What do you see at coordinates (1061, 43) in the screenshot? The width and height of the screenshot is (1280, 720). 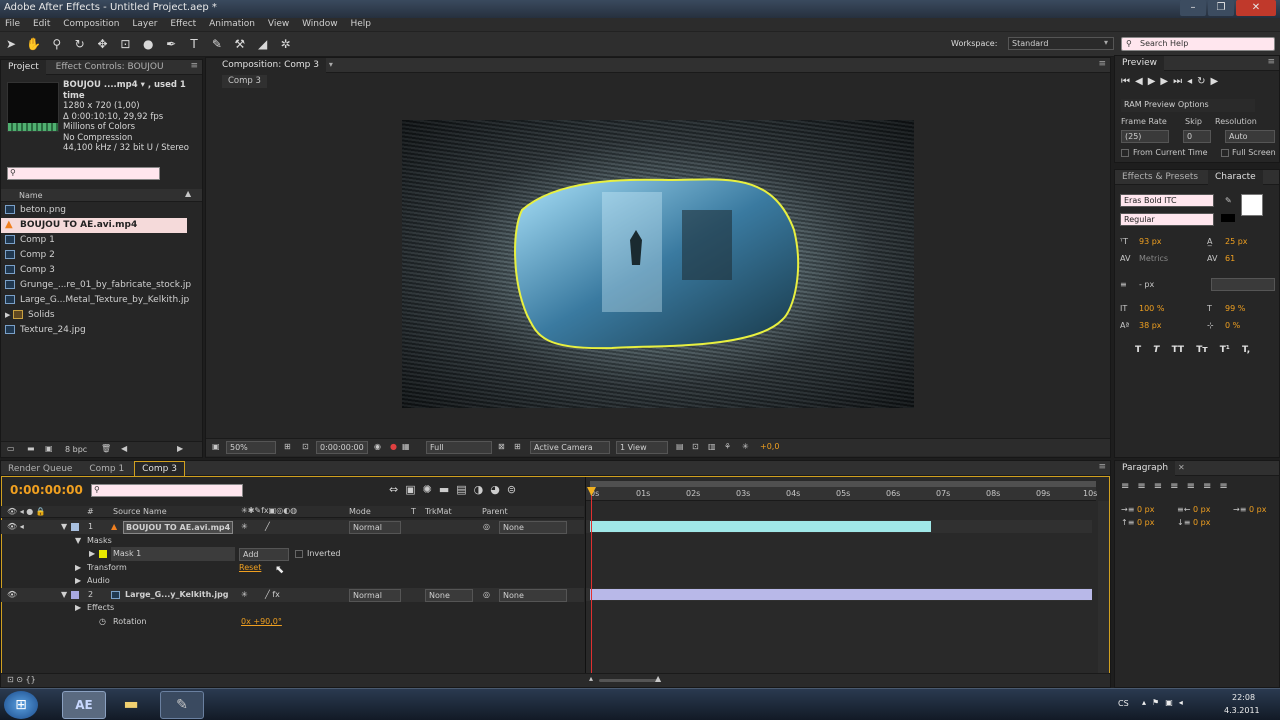 I see `workspace-select: Standard` at bounding box center [1061, 43].